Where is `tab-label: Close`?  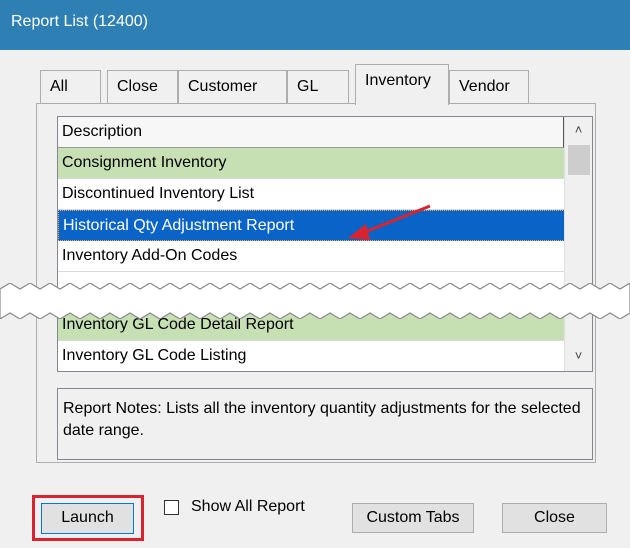
tab-label: Close is located at coordinates (137, 86).